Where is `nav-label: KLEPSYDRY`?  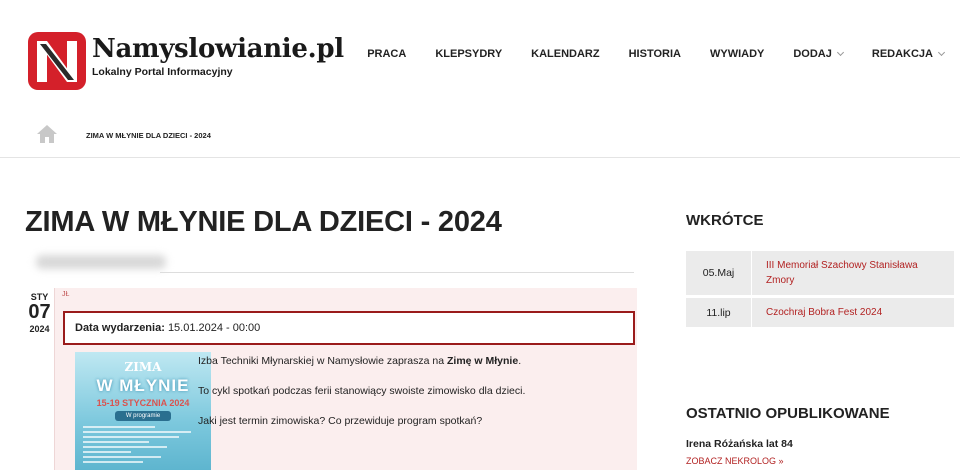
nav-label: KLEPSYDRY is located at coordinates (469, 54).